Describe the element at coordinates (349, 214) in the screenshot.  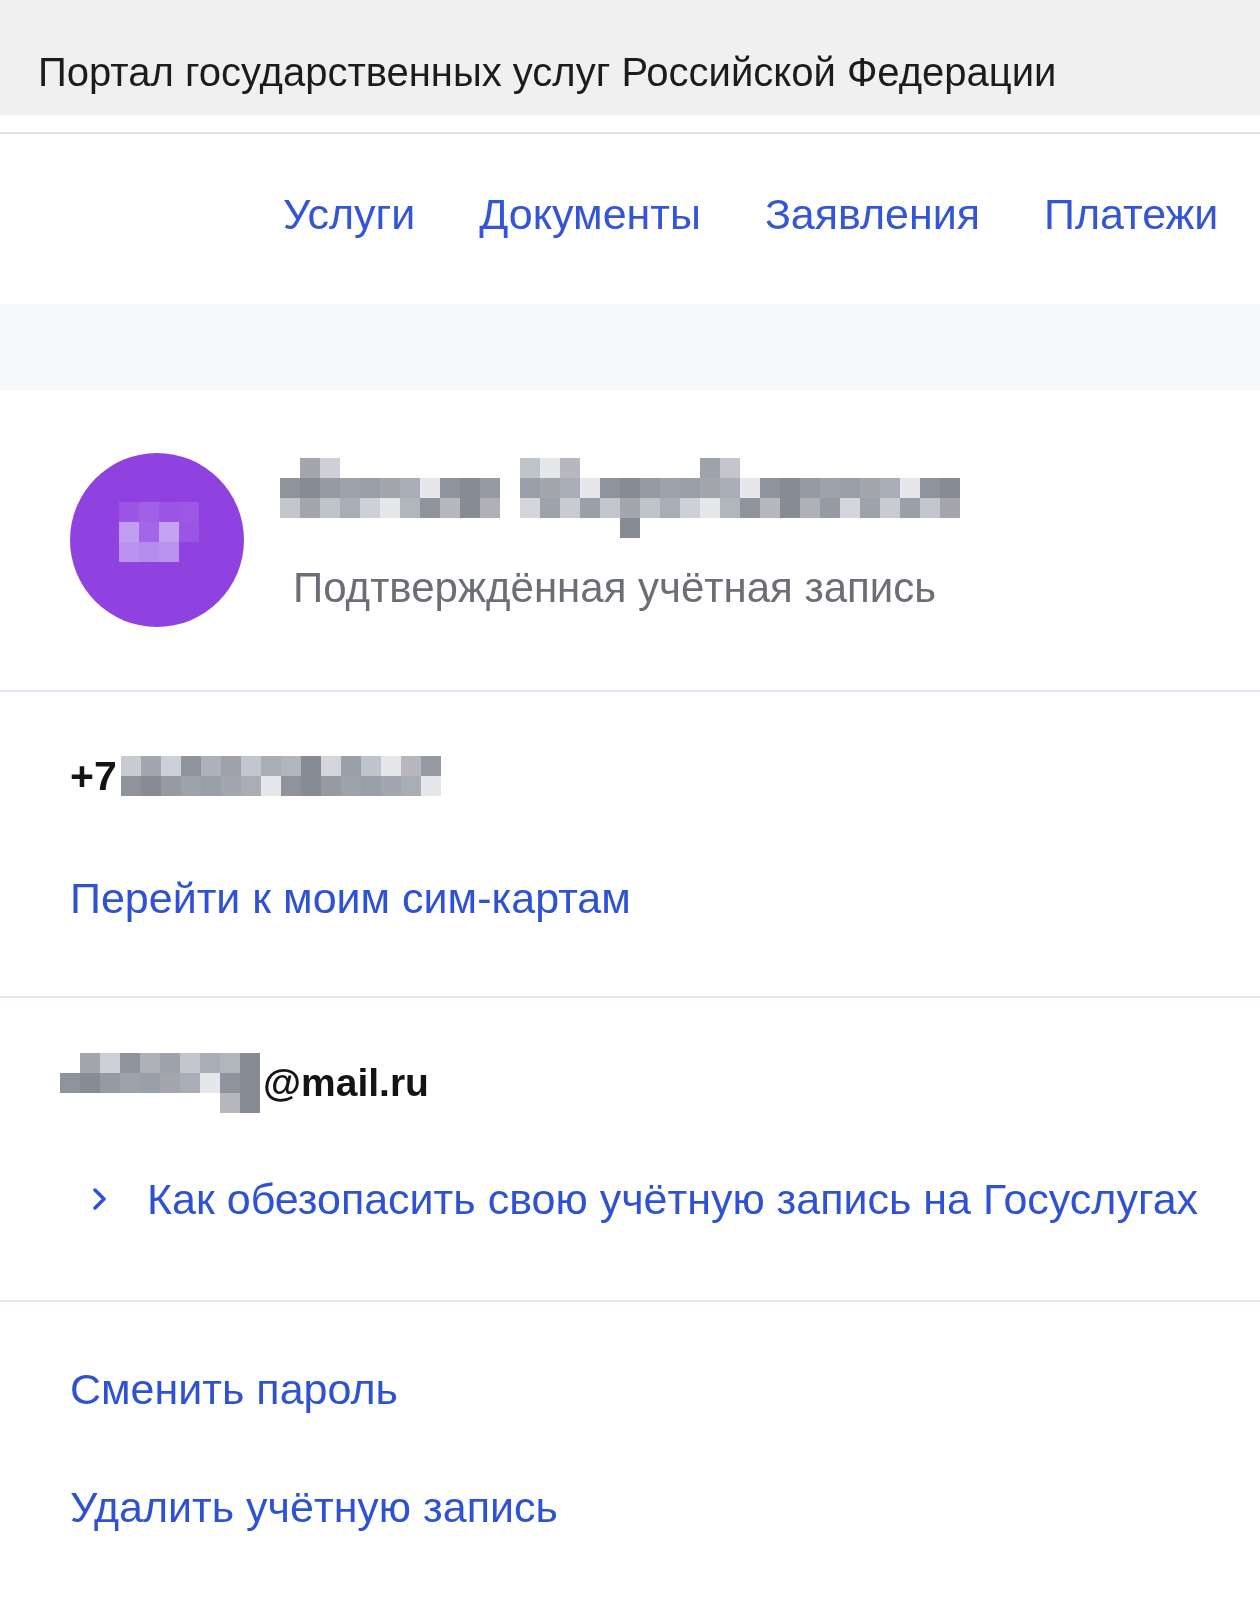
I see `nav-link: Услуги` at that location.